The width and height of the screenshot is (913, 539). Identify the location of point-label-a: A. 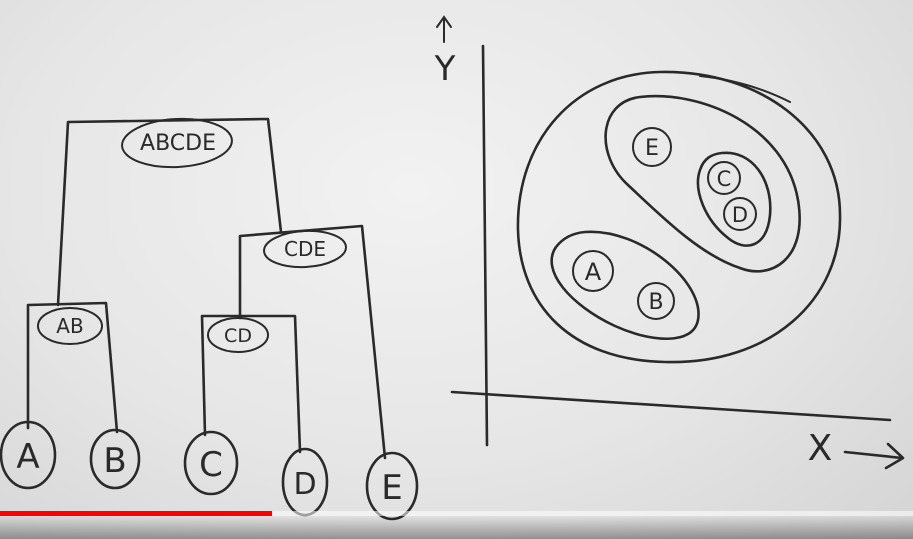
(593, 272).